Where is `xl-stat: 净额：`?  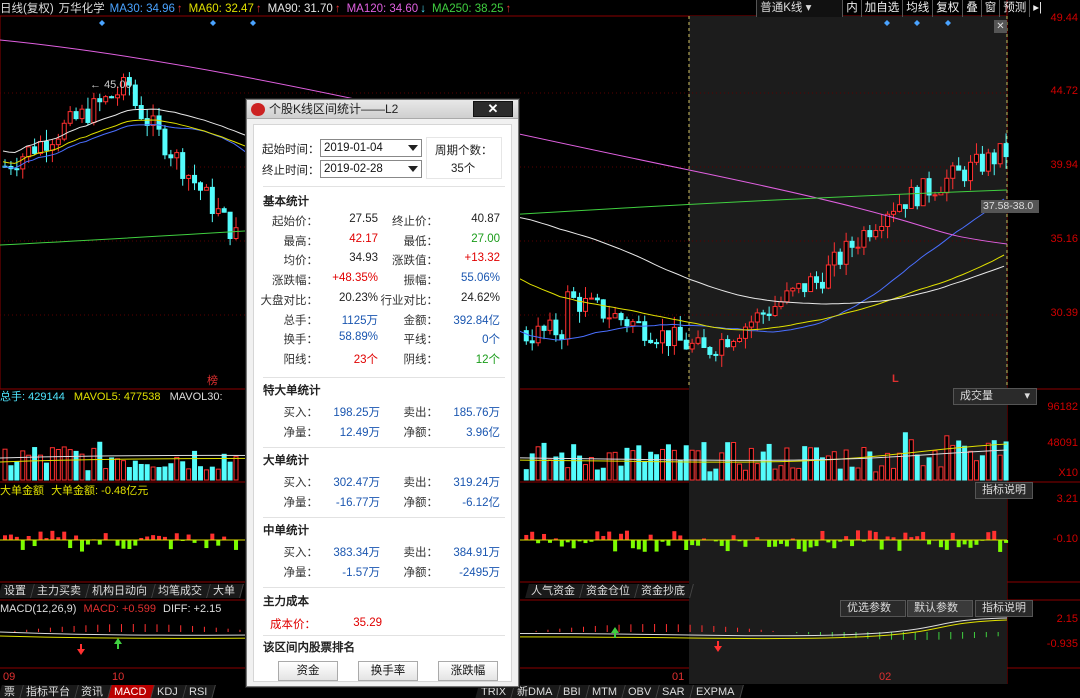 xl-stat: 净额： is located at coordinates (421, 433).